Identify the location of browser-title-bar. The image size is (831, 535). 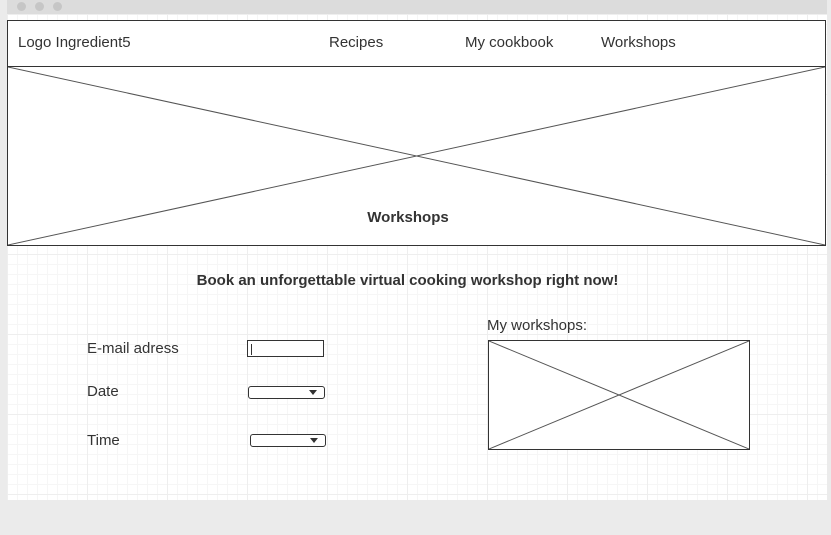
(417, 7).